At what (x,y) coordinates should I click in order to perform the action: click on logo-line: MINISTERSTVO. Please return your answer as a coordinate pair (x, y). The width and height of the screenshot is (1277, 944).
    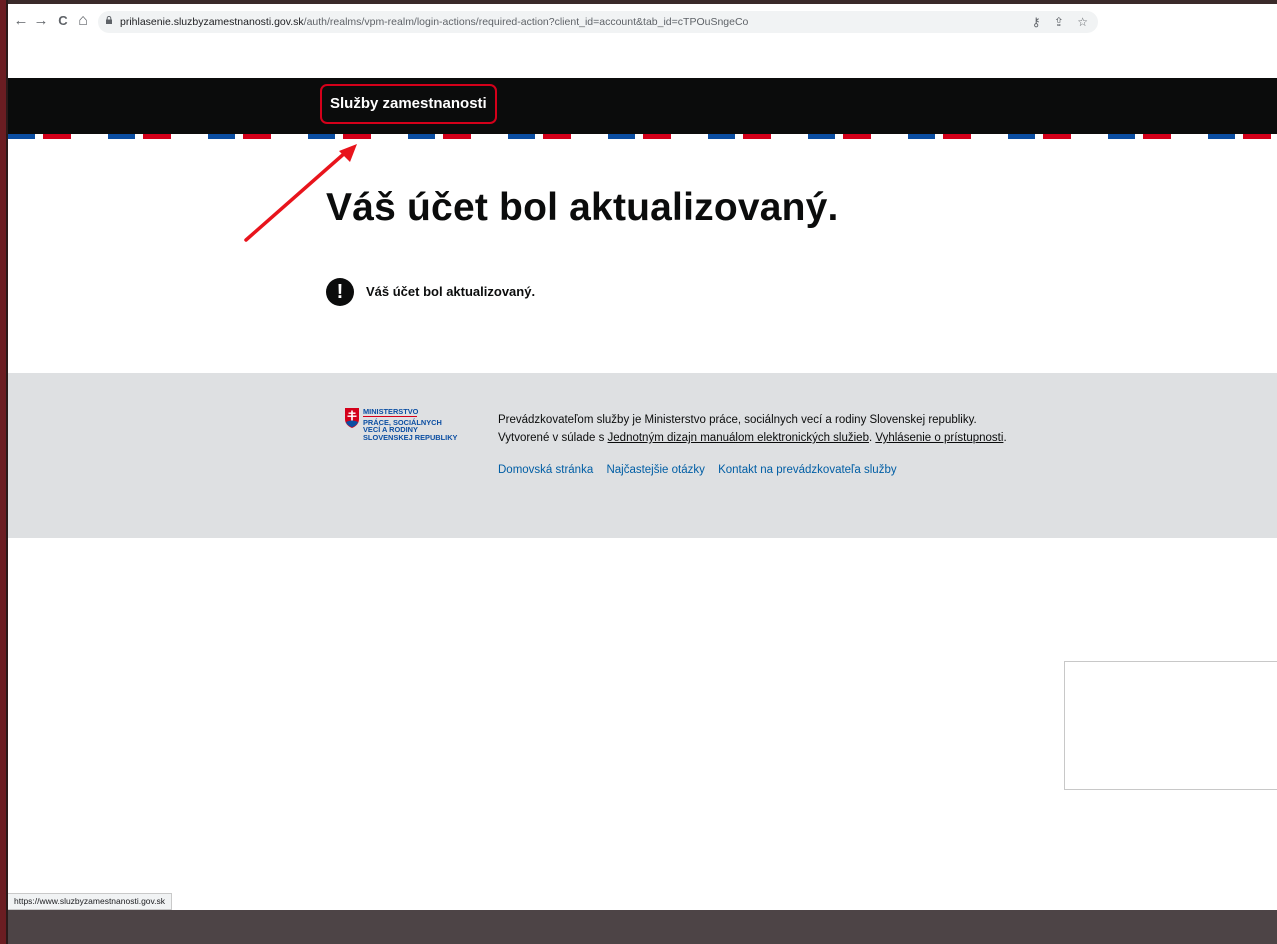
    Looking at the image, I should click on (391, 411).